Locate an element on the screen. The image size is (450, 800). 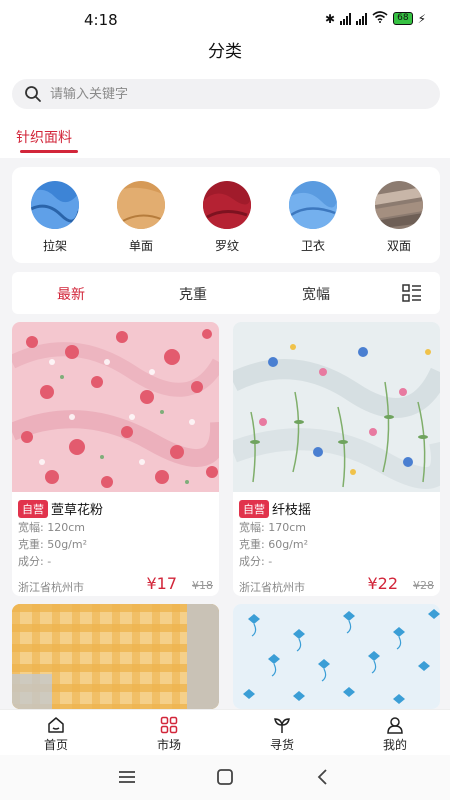
charging-icon: ⚡ is located at coordinates (421, 18).